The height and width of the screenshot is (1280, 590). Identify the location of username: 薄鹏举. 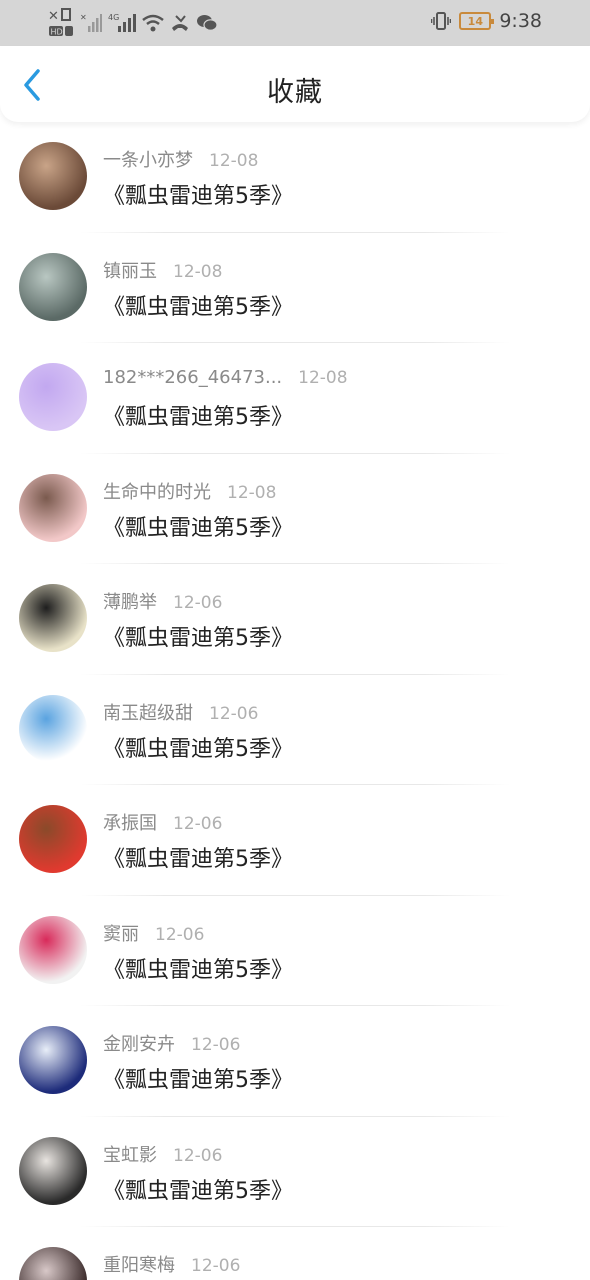
(130, 601).